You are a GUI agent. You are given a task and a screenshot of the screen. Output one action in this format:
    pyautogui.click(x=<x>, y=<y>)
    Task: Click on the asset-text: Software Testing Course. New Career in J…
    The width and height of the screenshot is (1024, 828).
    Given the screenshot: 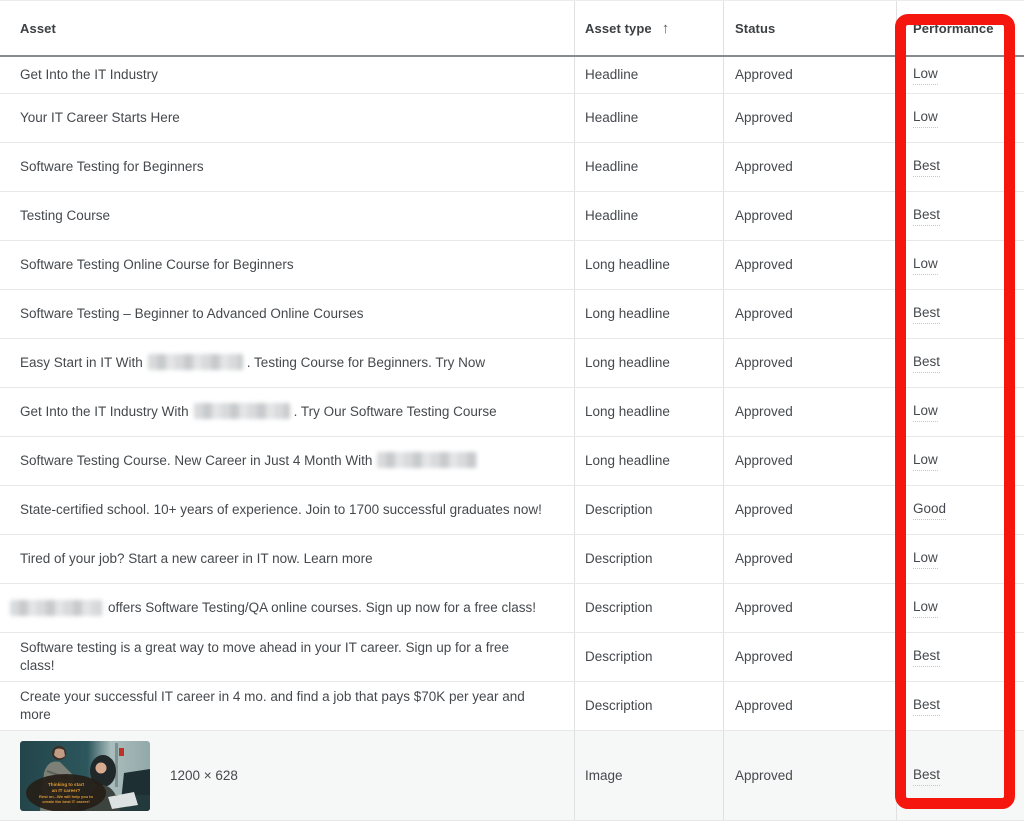 What is the action you would take?
    pyautogui.click(x=250, y=461)
    